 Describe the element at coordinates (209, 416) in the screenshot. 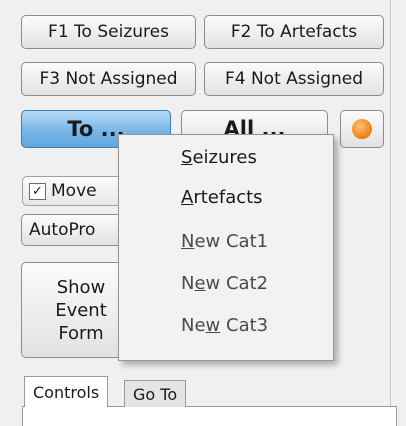

I see `tab-panel` at that location.